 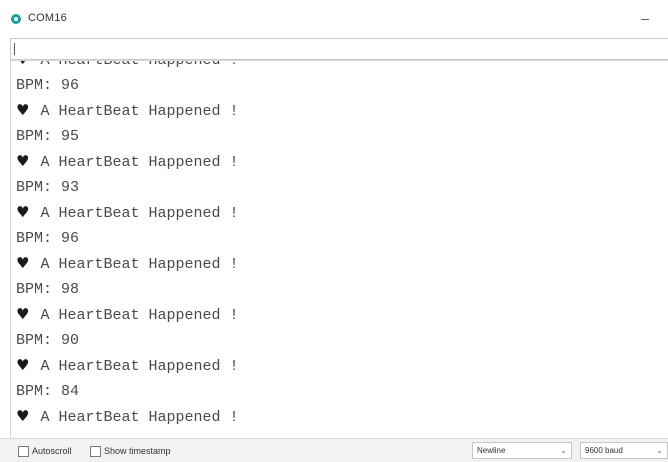 I want to click on serial-output-line: BPM: 90, so click(x=127, y=341).